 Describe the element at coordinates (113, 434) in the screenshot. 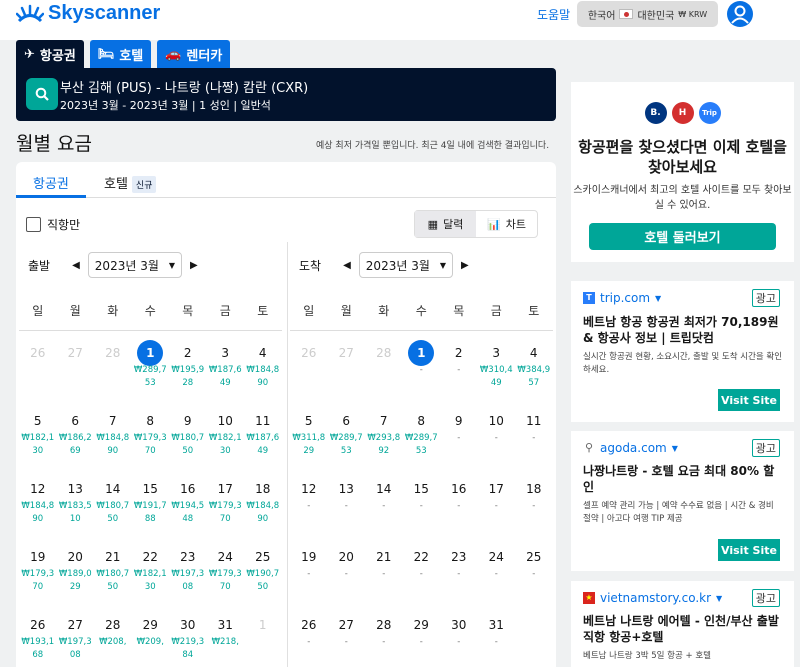

I see `calendar-day: 7 ₩184,890` at that location.